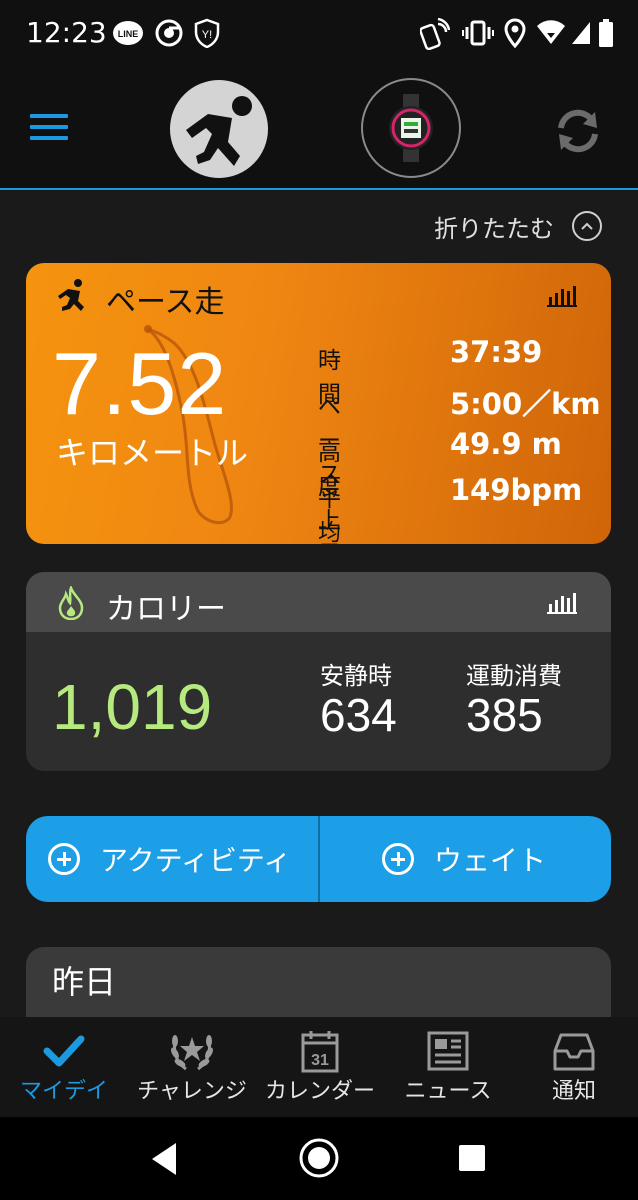 This screenshot has width=638, height=1200. Describe the element at coordinates (164, 1159) in the screenshot. I see `back-icon` at that location.